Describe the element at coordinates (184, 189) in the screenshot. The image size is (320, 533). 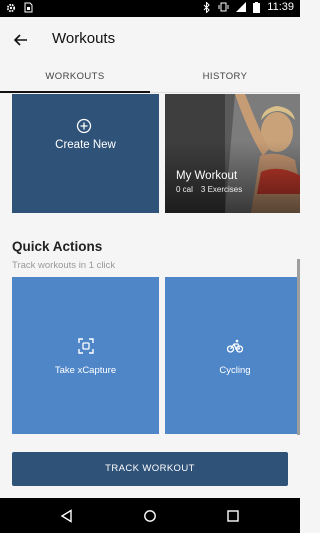
I see `calories-value: 0 cal` at that location.